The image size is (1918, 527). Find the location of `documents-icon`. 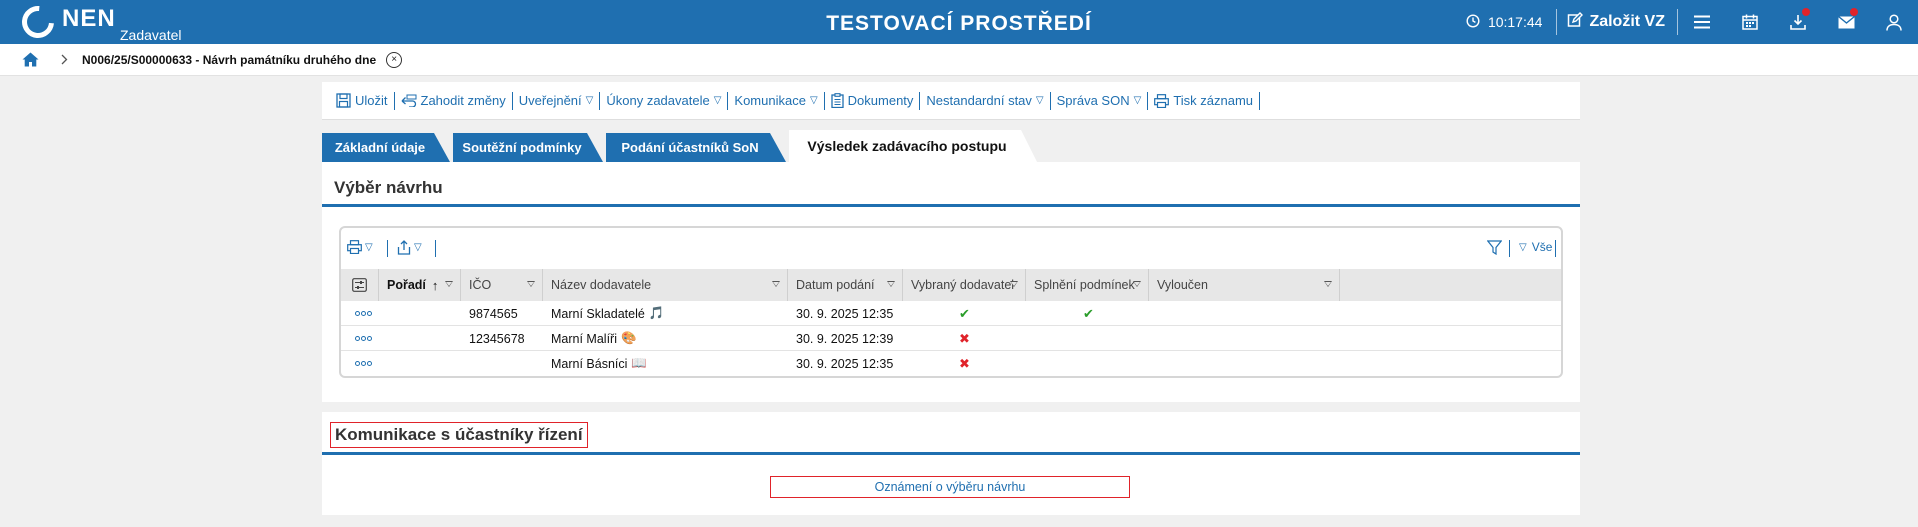

documents-icon is located at coordinates (837, 100).